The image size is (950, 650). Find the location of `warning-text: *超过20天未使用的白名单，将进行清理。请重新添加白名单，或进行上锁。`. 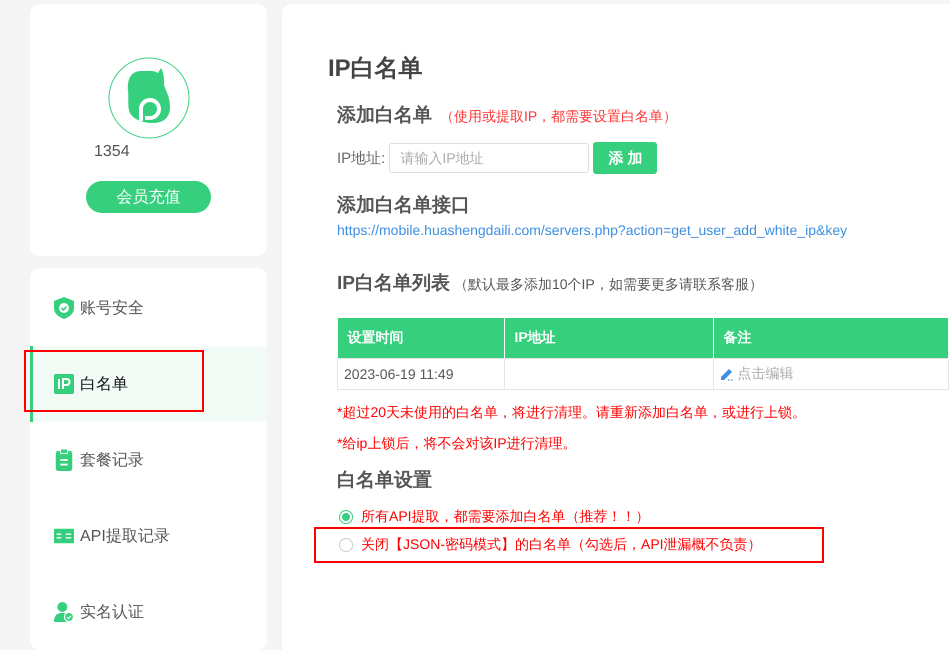

warning-text: *超过20天未使用的白名单，将进行清理。请重新添加白名单，或进行上锁。 is located at coordinates (572, 413).